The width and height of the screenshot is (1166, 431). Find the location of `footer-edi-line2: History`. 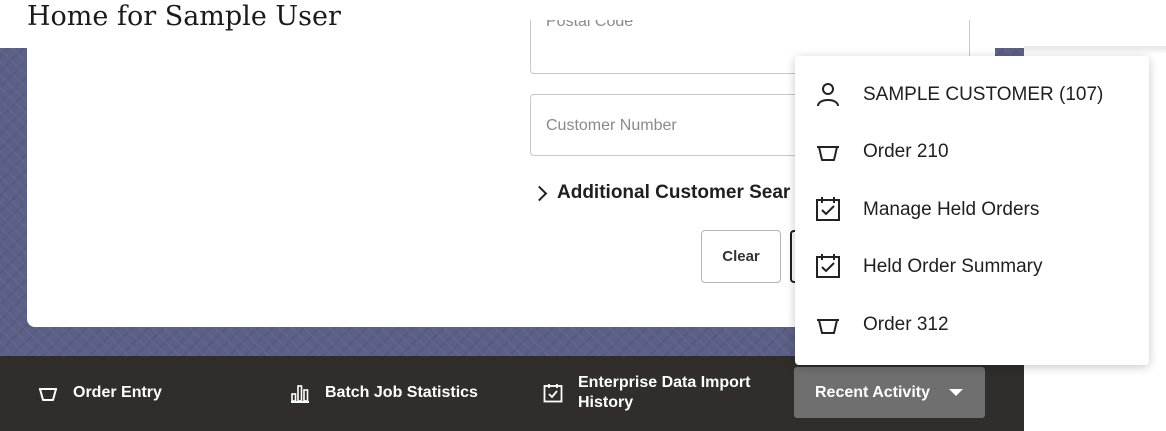

footer-edi-line2: History is located at coordinates (606, 402).